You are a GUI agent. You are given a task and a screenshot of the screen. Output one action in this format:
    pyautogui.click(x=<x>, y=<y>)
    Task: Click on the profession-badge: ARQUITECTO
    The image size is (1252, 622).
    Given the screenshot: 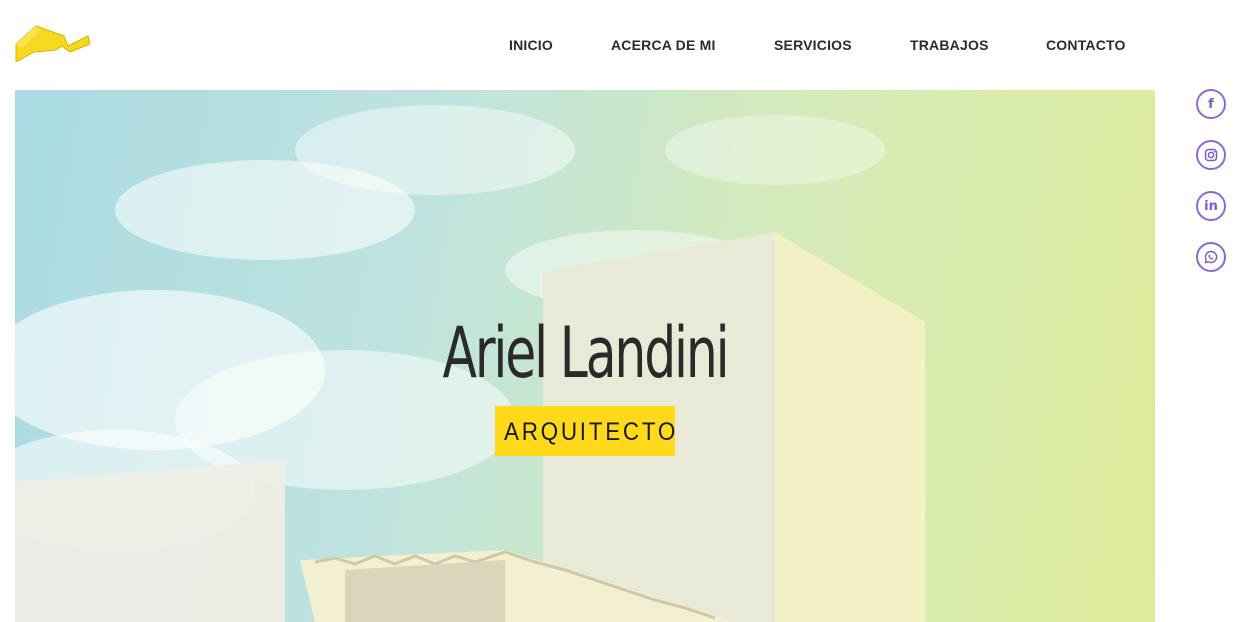 What is the action you would take?
    pyautogui.click(x=585, y=431)
    